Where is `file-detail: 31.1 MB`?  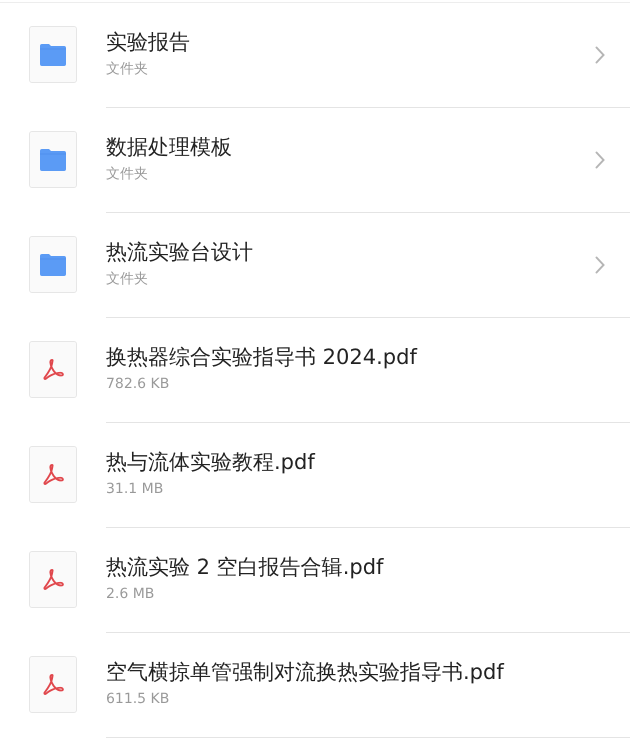 file-detail: 31.1 MB is located at coordinates (135, 489).